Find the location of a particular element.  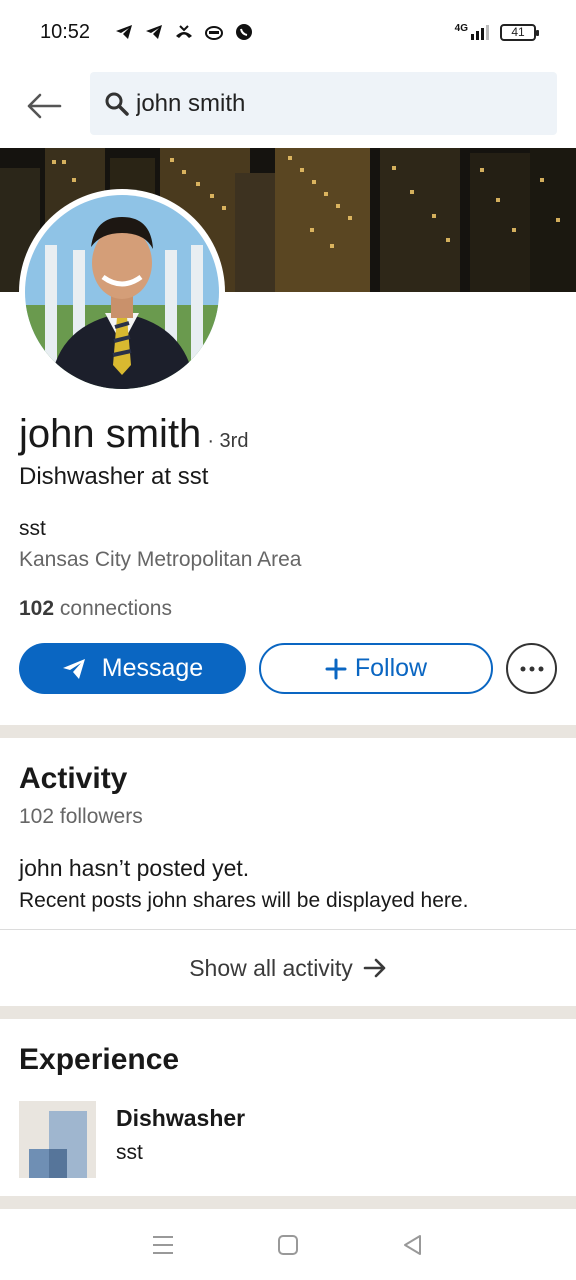

battery-level: 41 is located at coordinates (518, 32).